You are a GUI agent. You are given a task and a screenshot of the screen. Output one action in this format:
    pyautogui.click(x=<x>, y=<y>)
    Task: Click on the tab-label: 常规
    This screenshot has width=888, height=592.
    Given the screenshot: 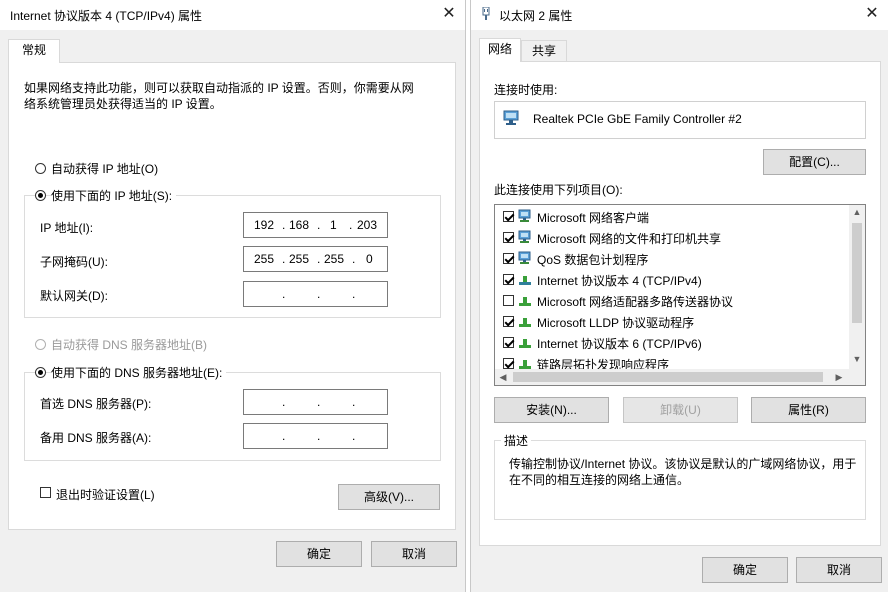 What is the action you would take?
    pyautogui.click(x=33, y=50)
    